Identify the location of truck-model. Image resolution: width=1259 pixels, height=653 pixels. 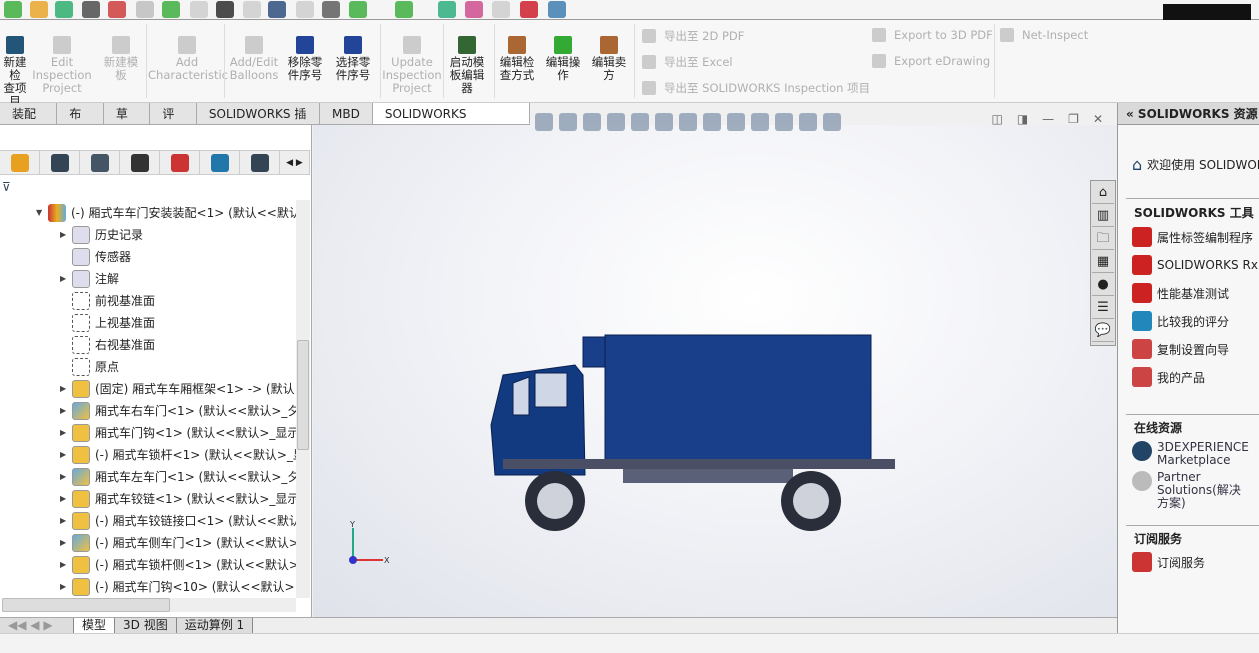
(693, 445).